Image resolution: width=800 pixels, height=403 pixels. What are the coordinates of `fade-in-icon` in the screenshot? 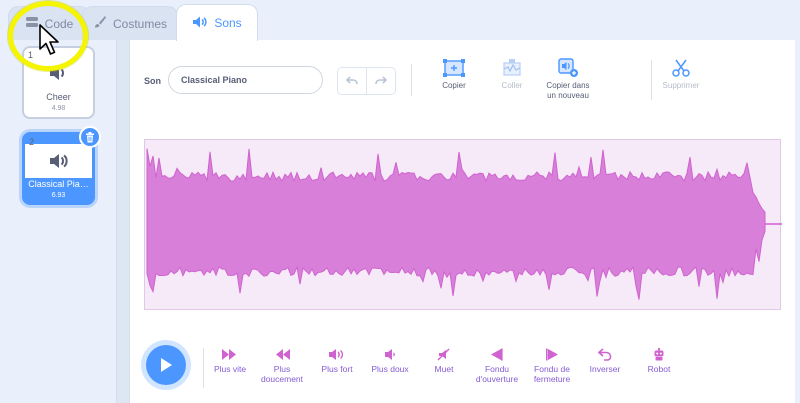 It's located at (497, 354).